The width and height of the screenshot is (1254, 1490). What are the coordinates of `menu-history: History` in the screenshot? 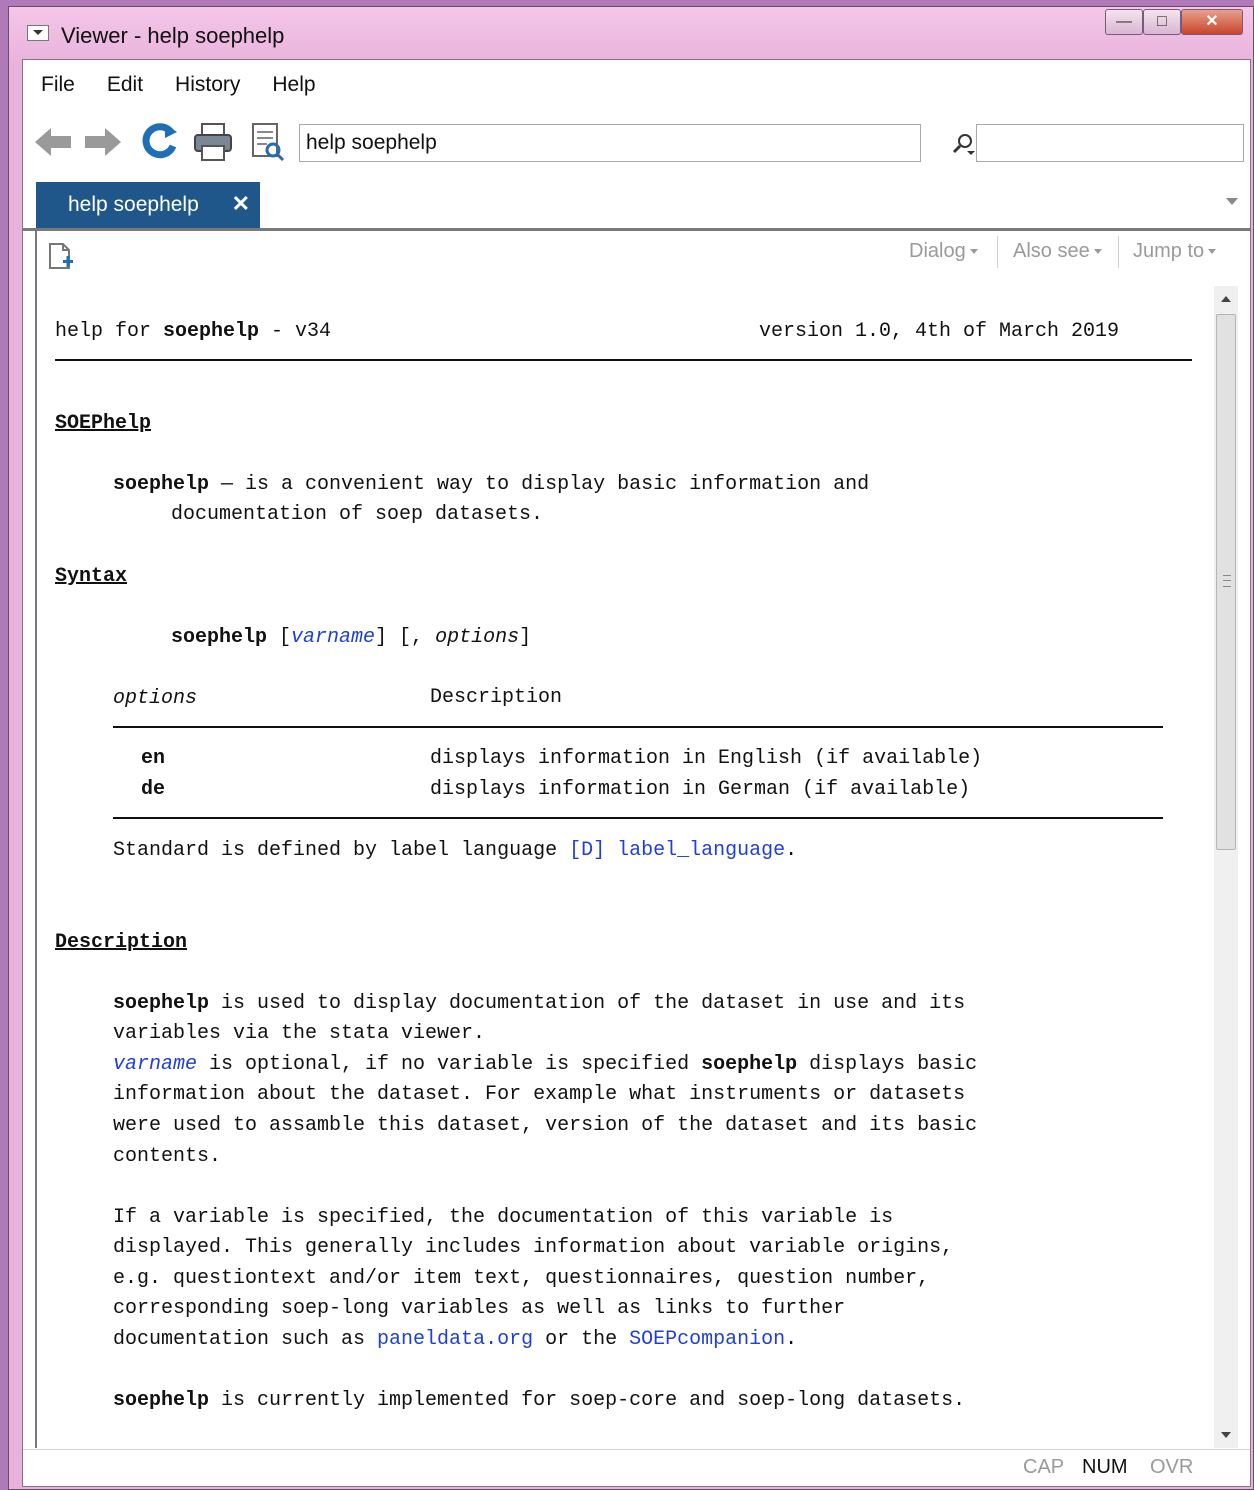 It's located at (207, 85).